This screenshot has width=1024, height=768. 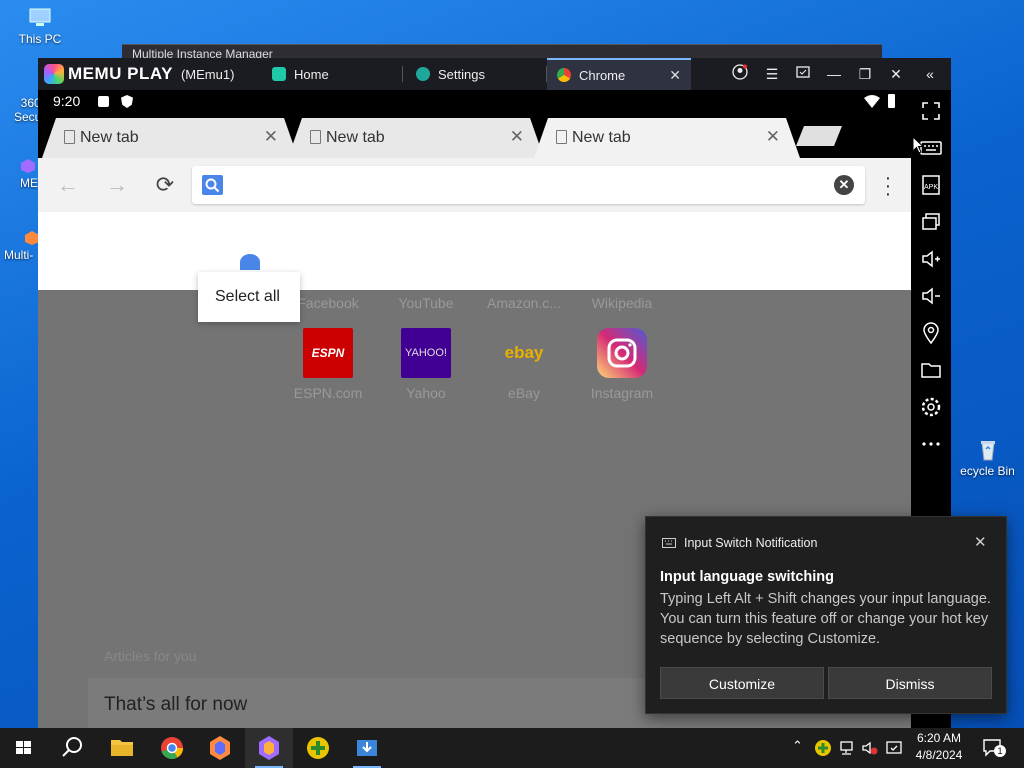 What do you see at coordinates (797, 746) in the screenshot?
I see `show-hidden-icons: ⌃` at bounding box center [797, 746].